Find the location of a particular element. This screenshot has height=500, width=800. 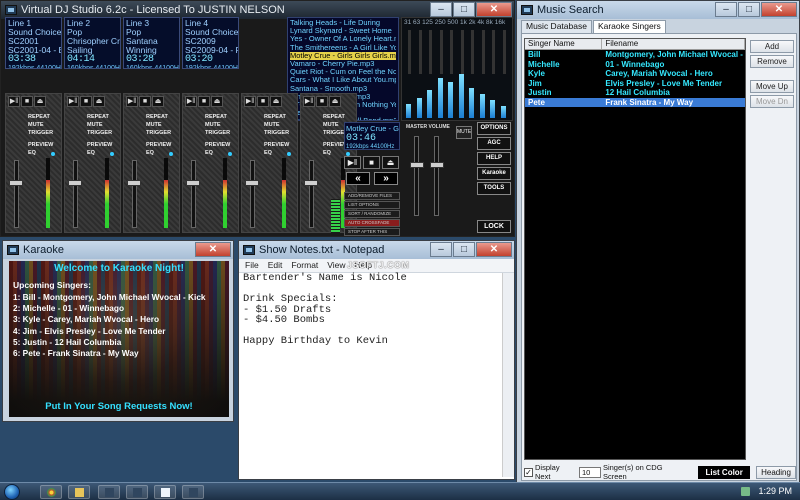

next-track-button: » is located at coordinates (386, 178).